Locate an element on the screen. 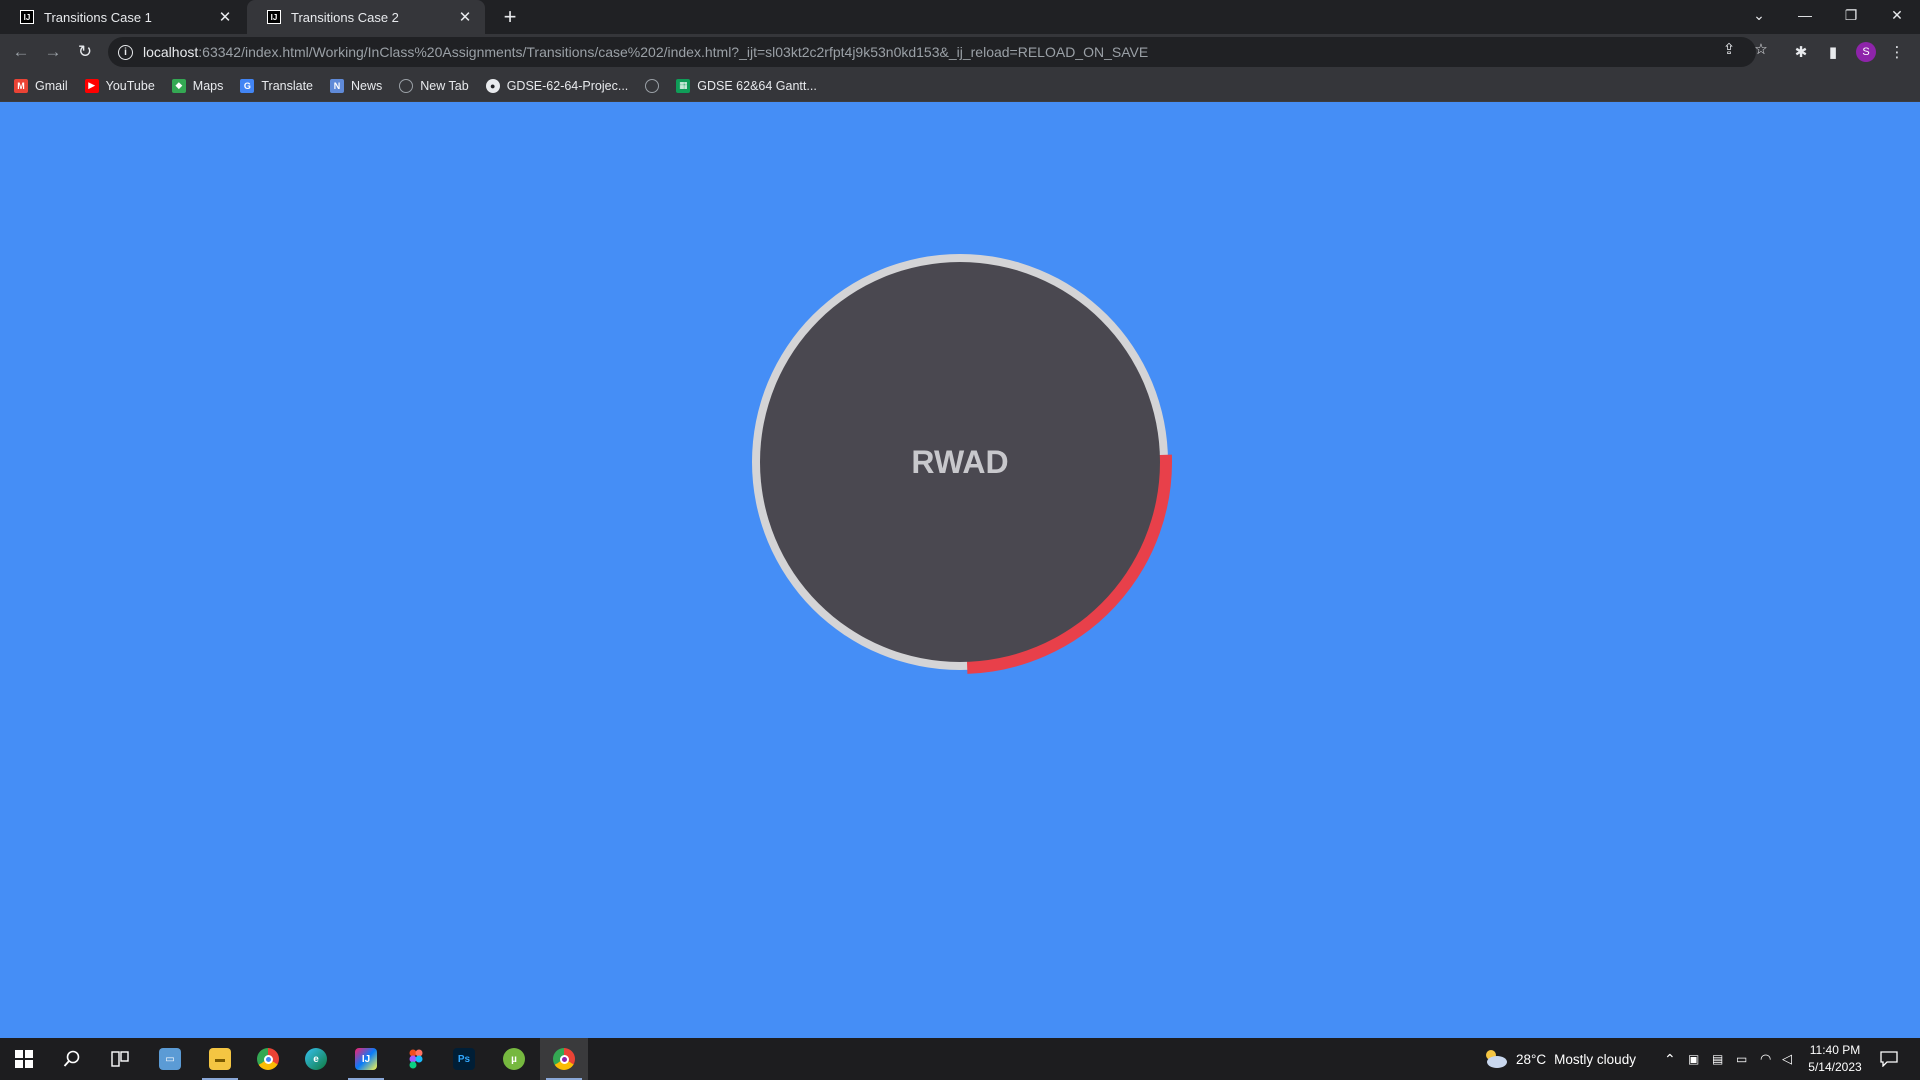  figma-icon is located at coordinates (416, 1059).